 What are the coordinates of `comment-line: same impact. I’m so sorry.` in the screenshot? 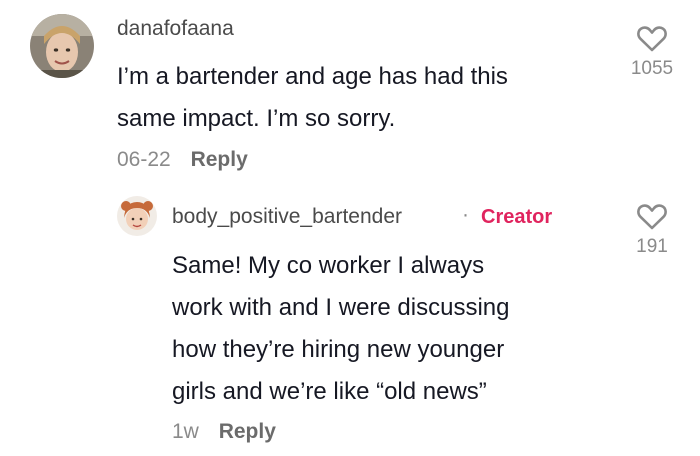 It's located at (256, 118).